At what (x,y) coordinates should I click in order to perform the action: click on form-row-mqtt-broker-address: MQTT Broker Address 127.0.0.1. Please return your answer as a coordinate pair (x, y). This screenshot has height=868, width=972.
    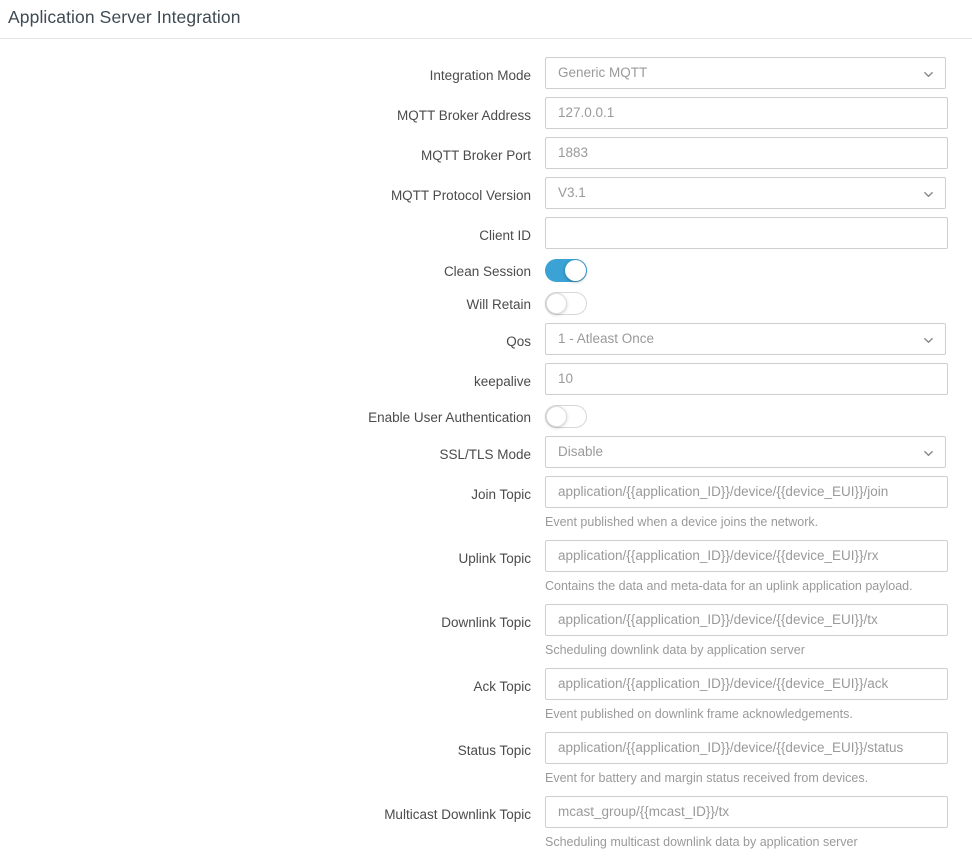
    Looking at the image, I should click on (486, 113).